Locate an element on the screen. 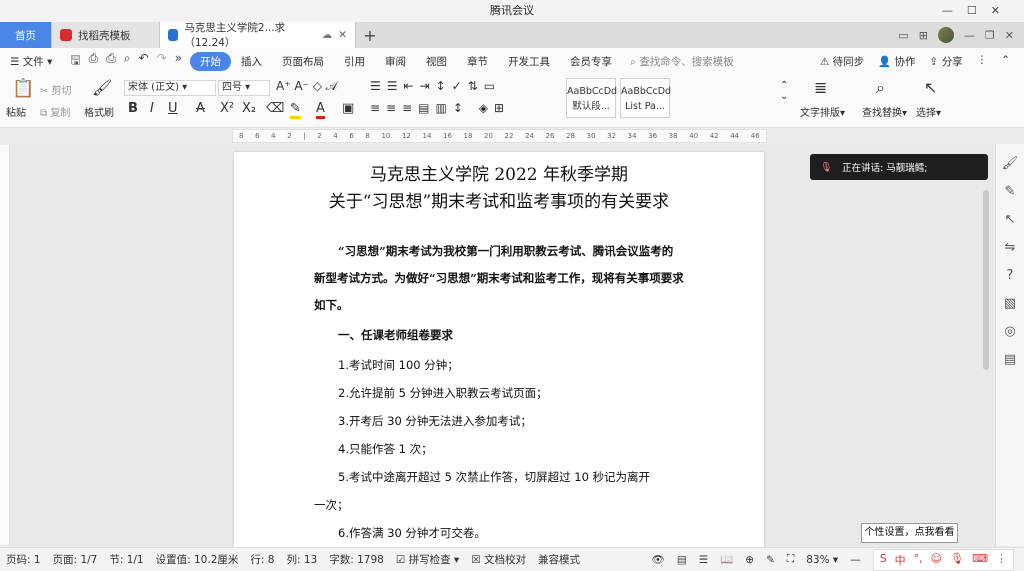 Image resolution: width=1024 pixels, height=571 pixels. window-controls: —☐✕ is located at coordinates (978, 11).